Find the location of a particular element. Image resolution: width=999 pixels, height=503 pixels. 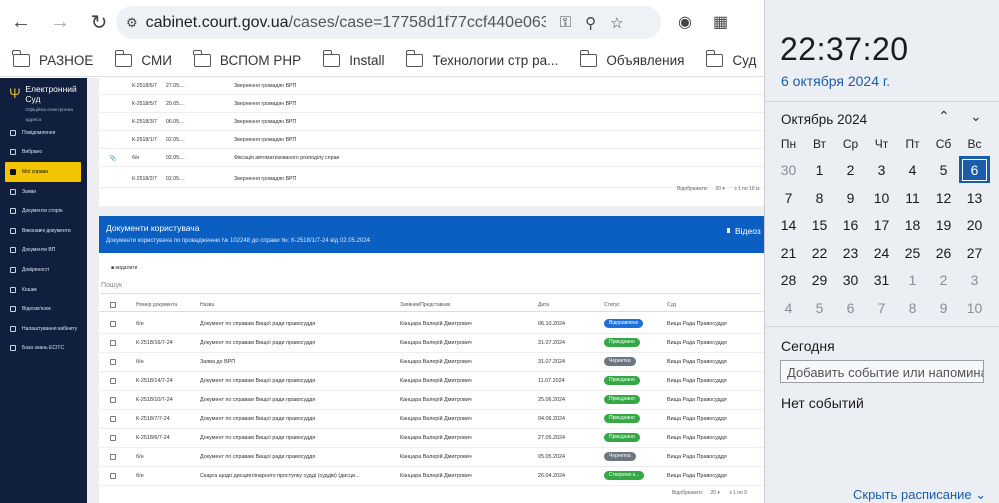

calendar-day: 3 is located at coordinates (881, 170).